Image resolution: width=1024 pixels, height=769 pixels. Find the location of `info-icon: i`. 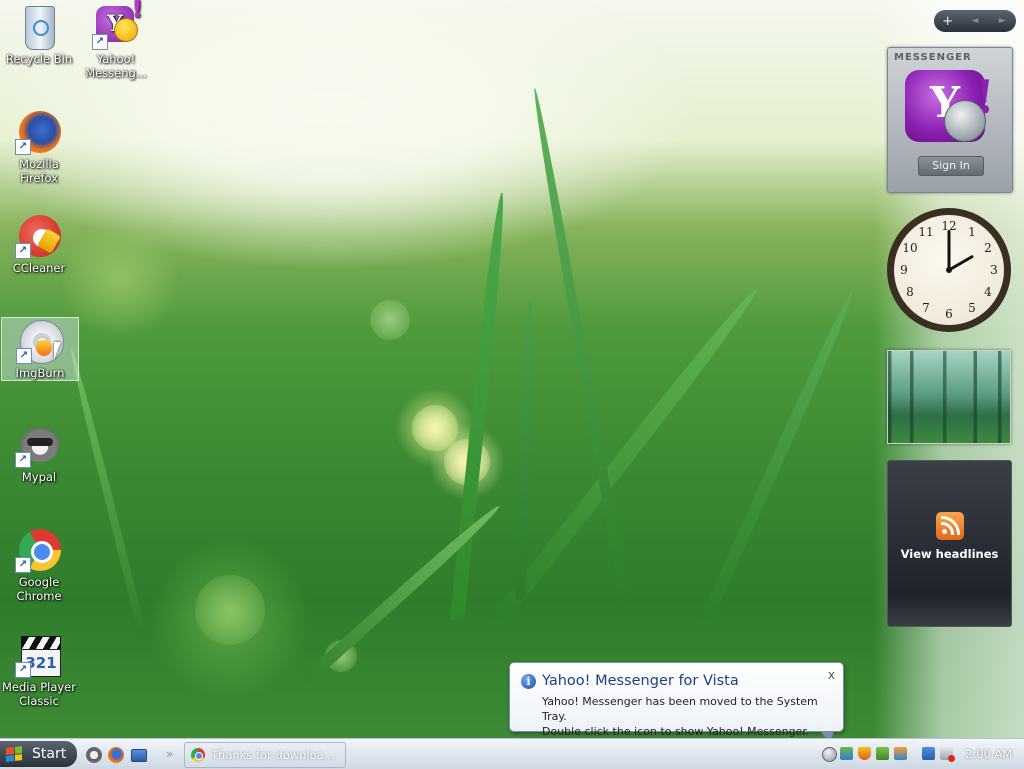

info-icon: i is located at coordinates (528, 681).